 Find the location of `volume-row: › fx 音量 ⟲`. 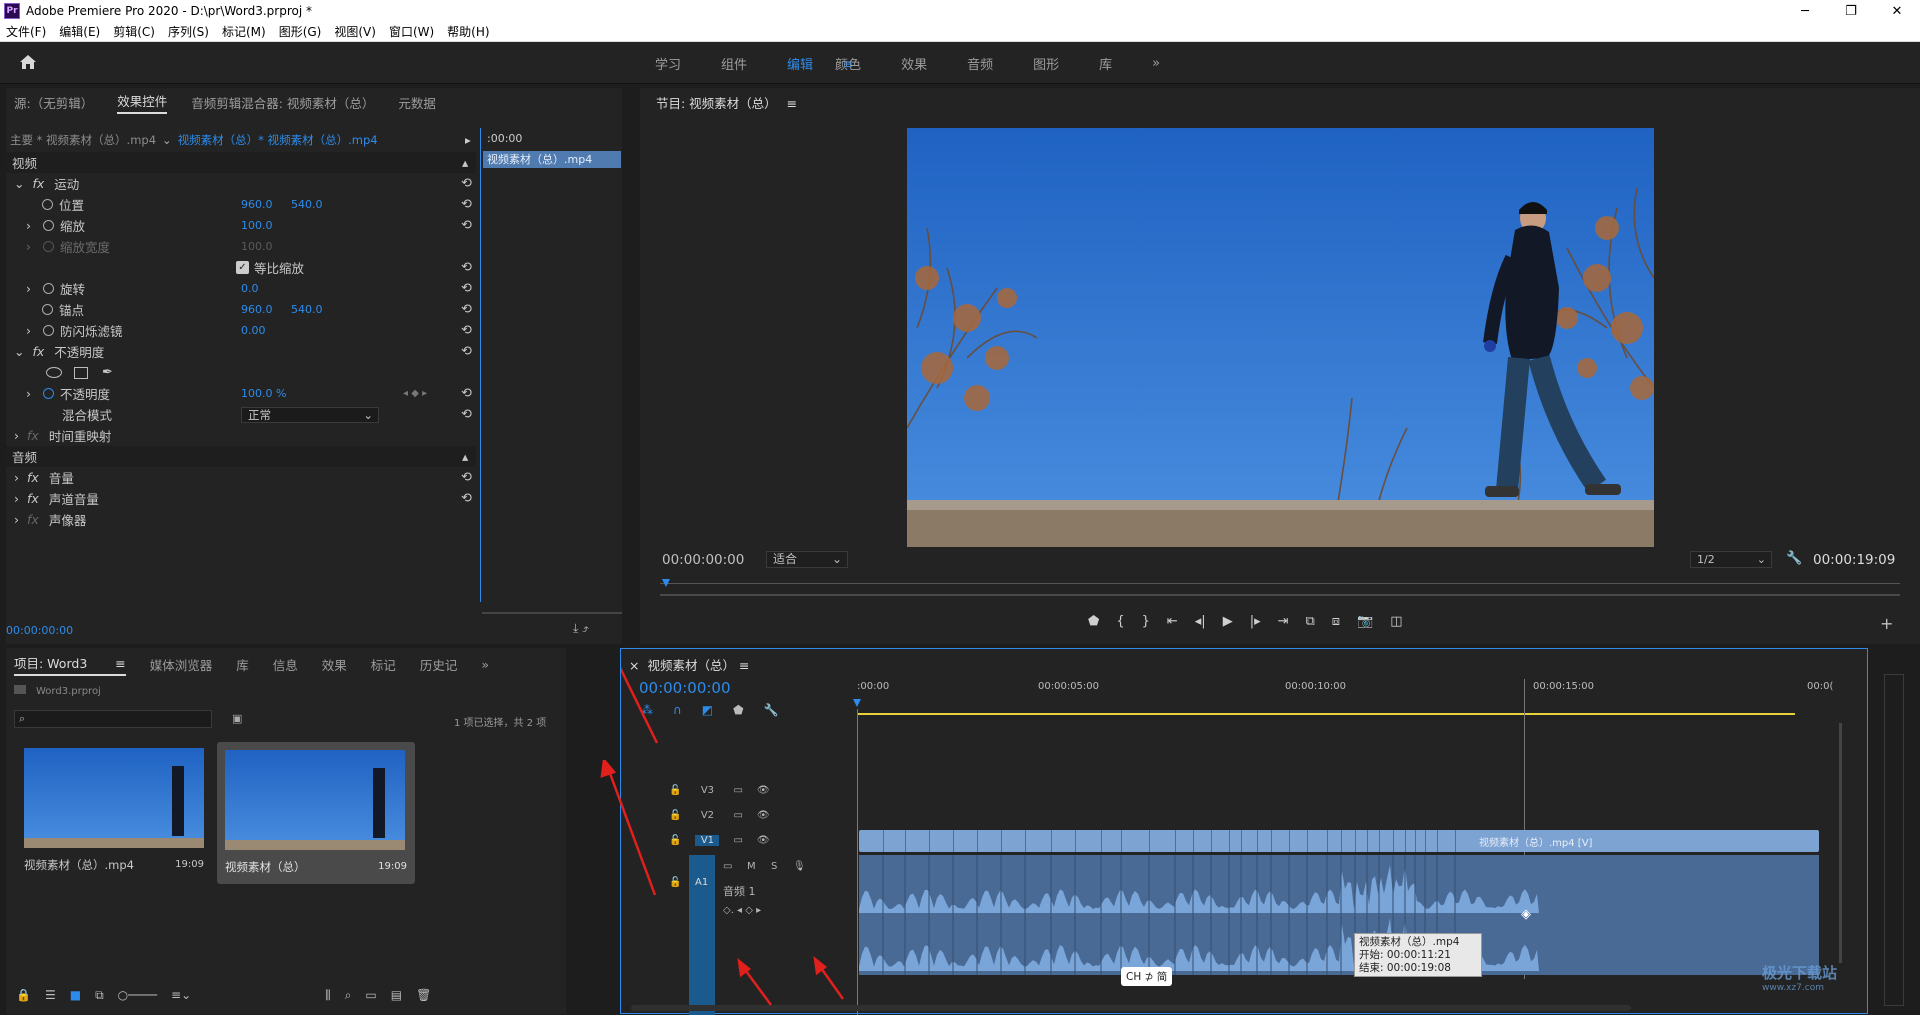

volume-row: › fx 音量 ⟲ is located at coordinates (241, 477).